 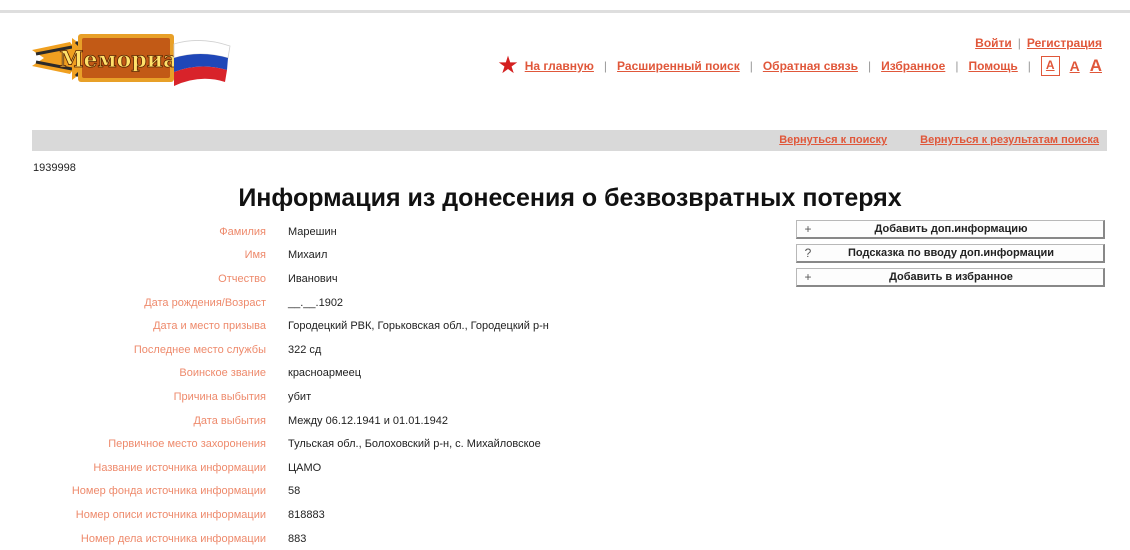 What do you see at coordinates (395, 350) in the screenshot?
I see `field-row: Последнее место службы 322 сд` at bounding box center [395, 350].